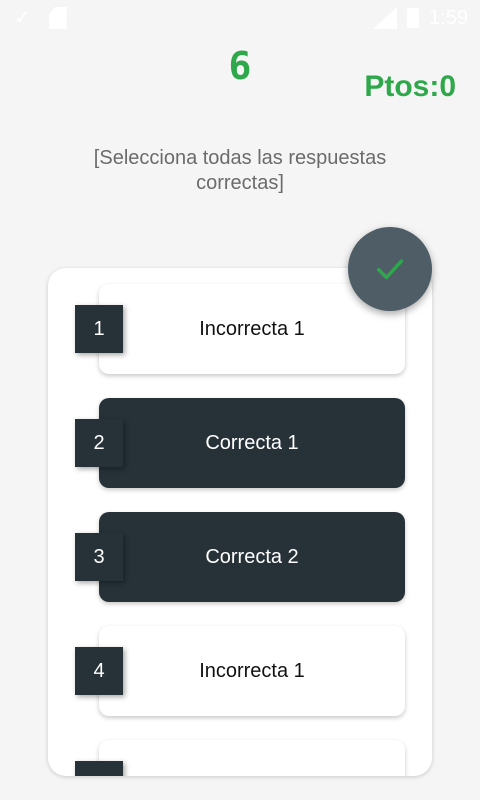 The height and width of the screenshot is (800, 480). I want to click on answer-number-badge: 2, so click(99, 443).